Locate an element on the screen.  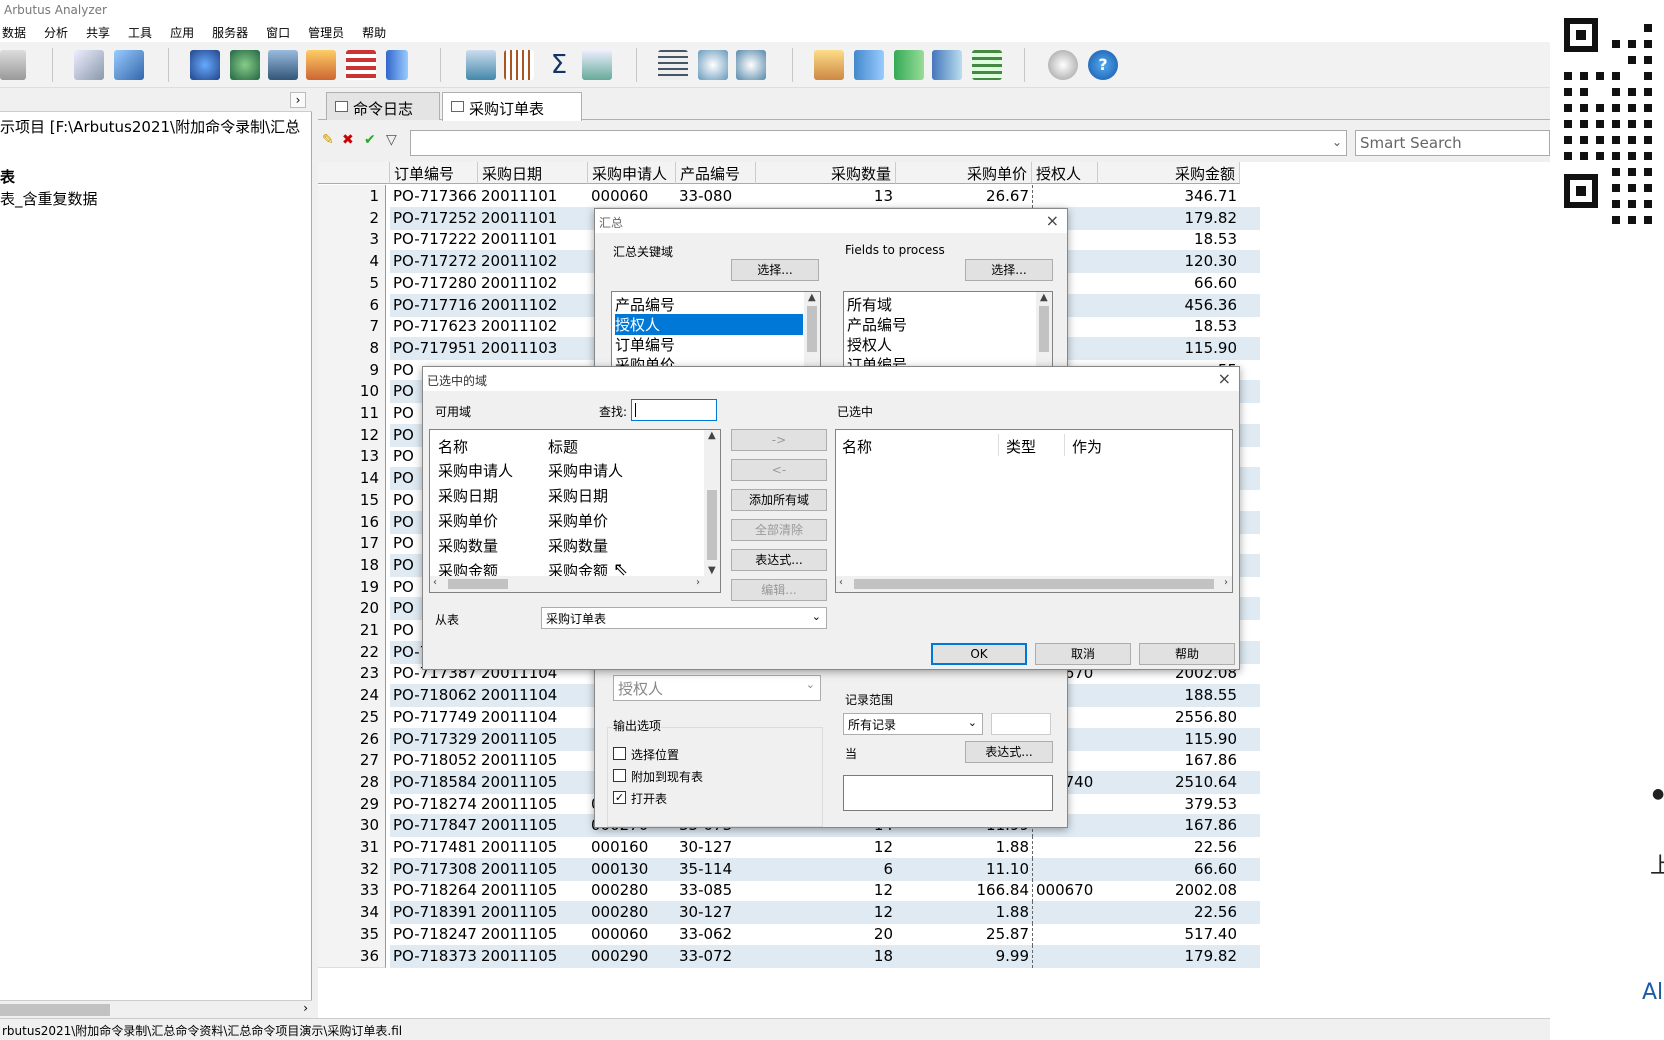
cell-amt: 115.90 is located at coordinates (1169, 739).